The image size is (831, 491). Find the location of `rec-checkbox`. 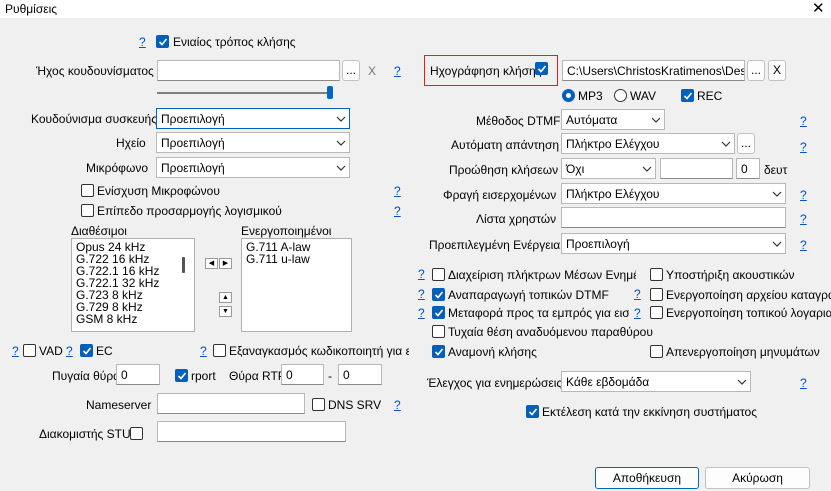

rec-checkbox is located at coordinates (687, 95).